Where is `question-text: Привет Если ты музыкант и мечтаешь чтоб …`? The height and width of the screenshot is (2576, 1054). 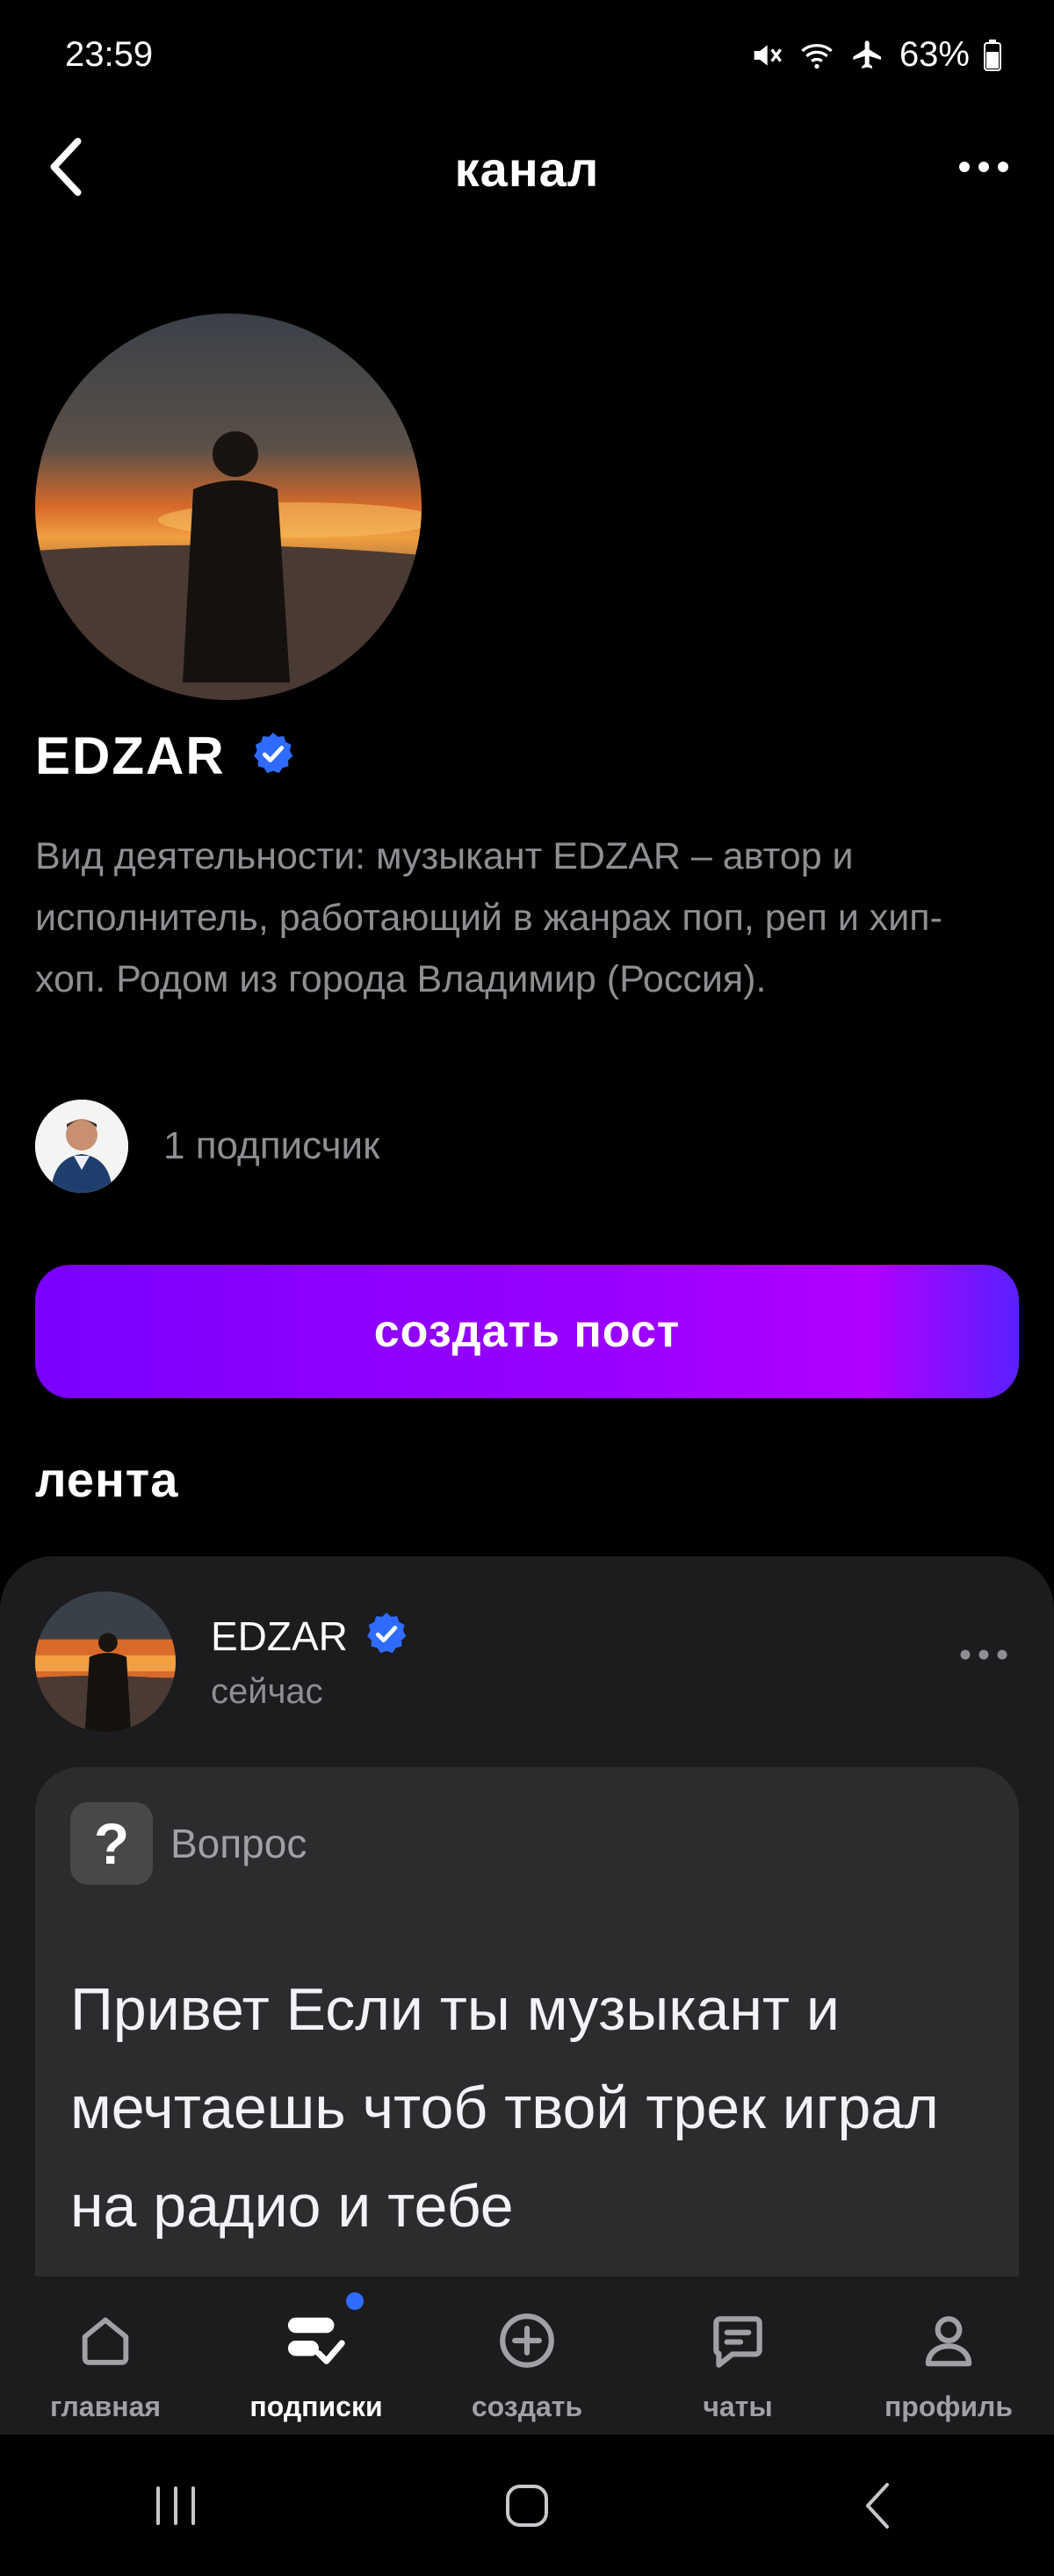
question-text: Привет Если ты музыкант и мечтаешь чтоб … is located at coordinates (504, 2108).